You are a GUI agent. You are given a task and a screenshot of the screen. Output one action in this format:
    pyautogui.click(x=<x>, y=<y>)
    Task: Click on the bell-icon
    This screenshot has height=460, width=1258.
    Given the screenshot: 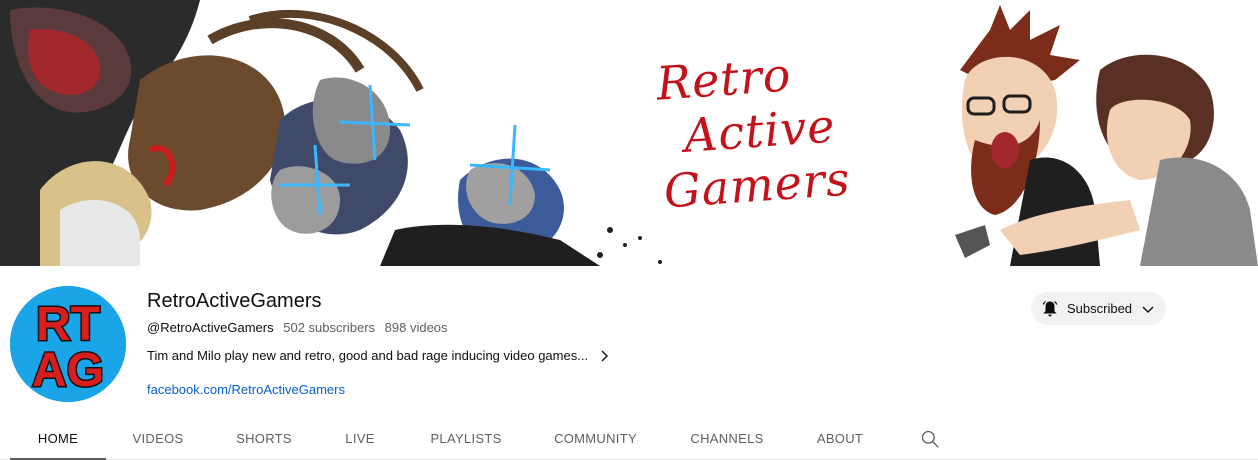 What is the action you would take?
    pyautogui.click(x=1050, y=308)
    